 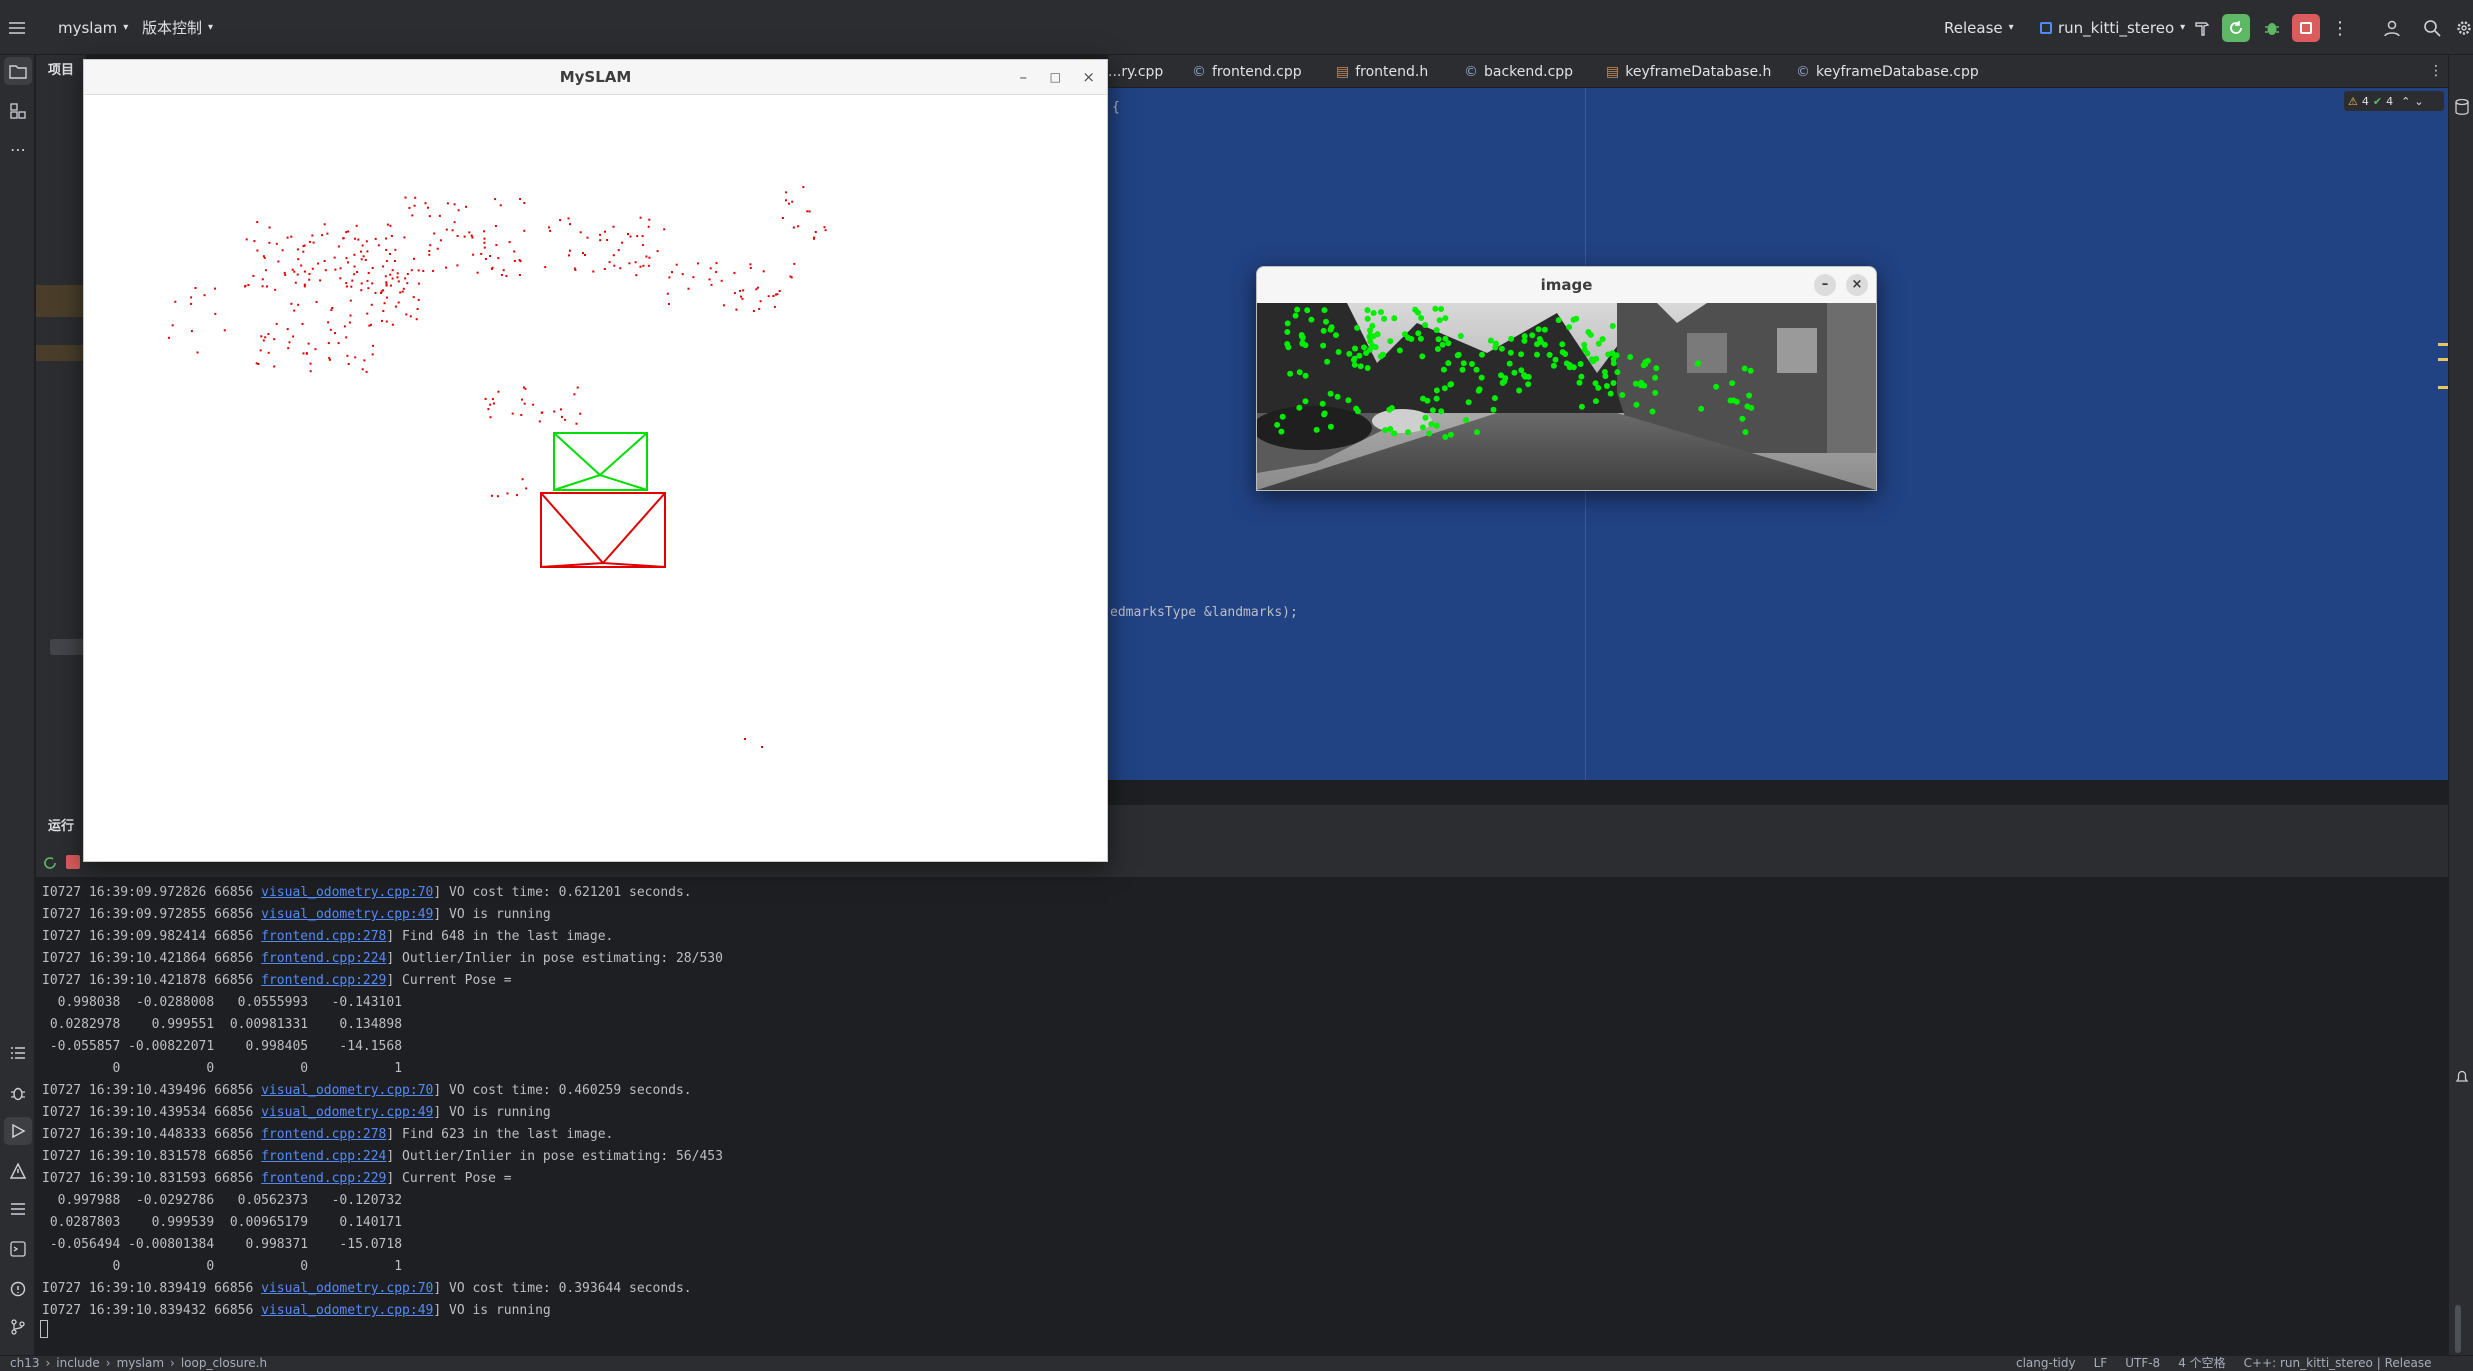 What do you see at coordinates (2272, 28) in the screenshot?
I see `debug-button` at bounding box center [2272, 28].